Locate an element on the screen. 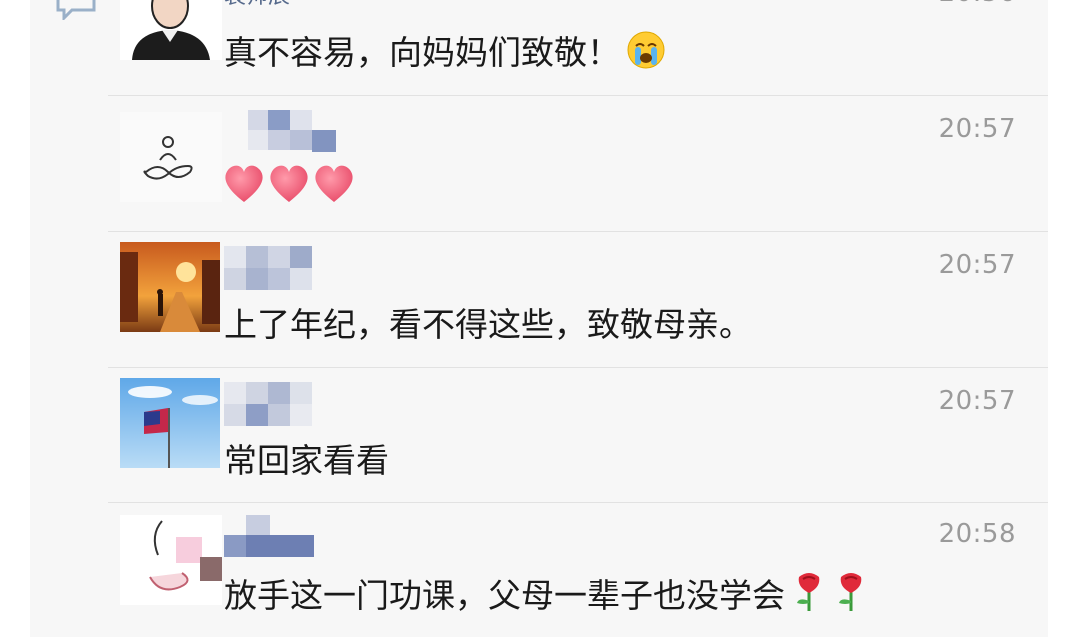 The image size is (1080, 637). comment-time: 20:58 is located at coordinates (977, 534).